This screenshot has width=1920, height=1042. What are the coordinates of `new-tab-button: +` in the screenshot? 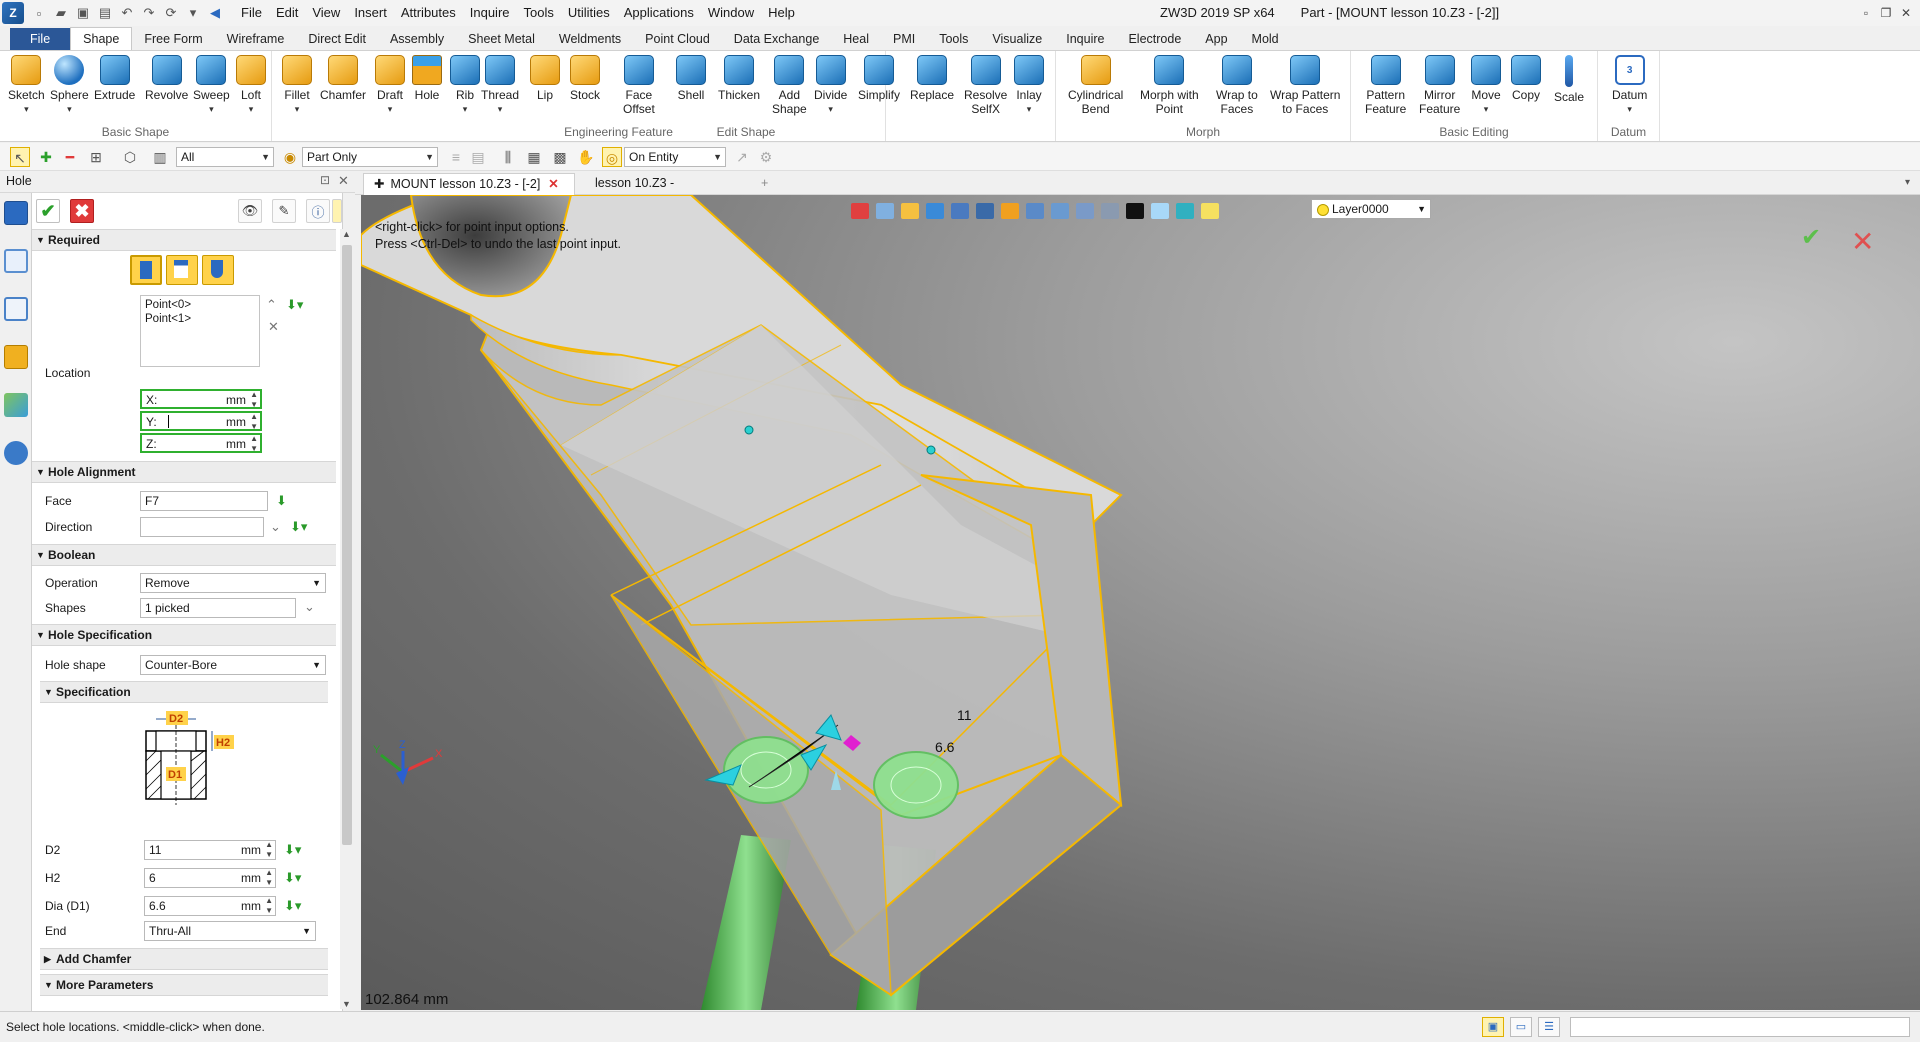 It's located at (759, 184).